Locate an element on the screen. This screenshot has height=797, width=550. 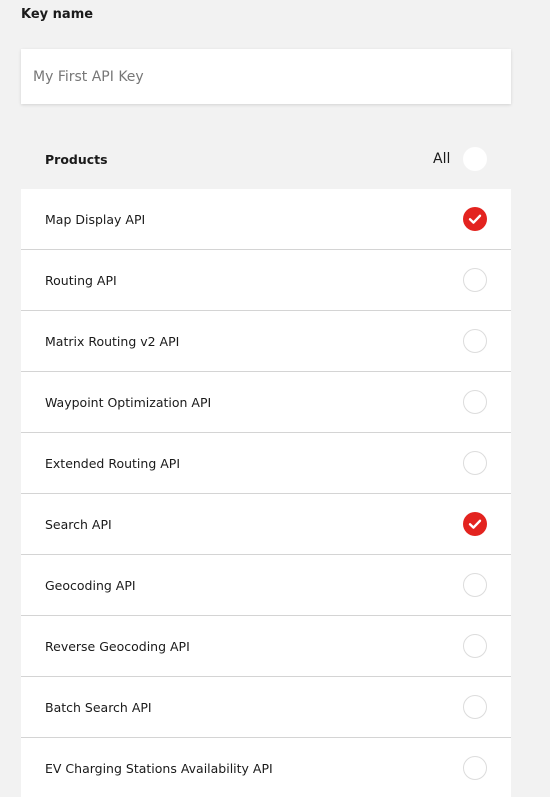
product-row: Extended Routing API is located at coordinates (266, 463).